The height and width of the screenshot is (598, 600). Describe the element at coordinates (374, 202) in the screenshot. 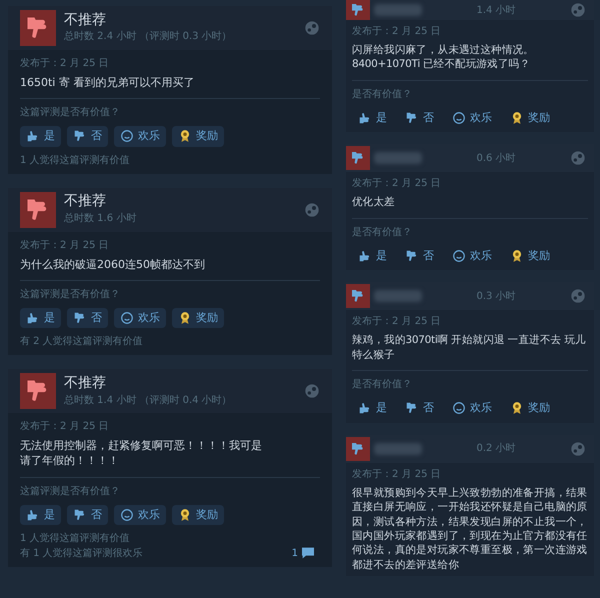

I see `review-text: 优化太差` at that location.